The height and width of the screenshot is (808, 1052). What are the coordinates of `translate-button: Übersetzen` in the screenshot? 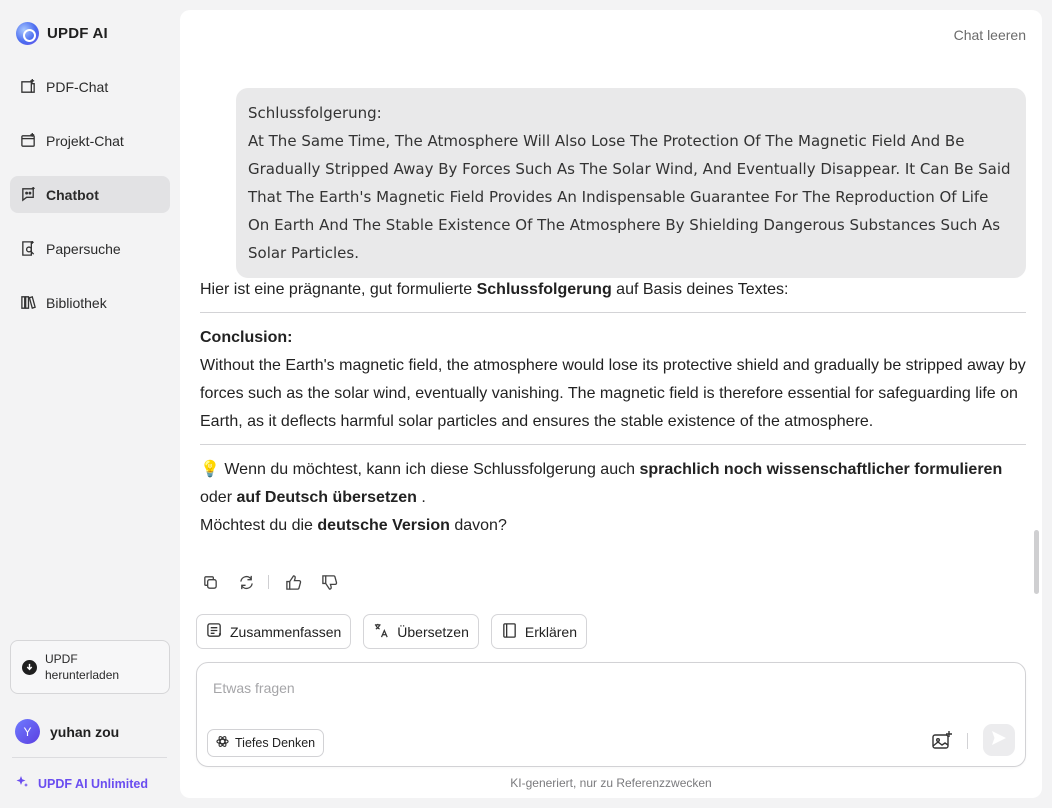 It's located at (421, 631).